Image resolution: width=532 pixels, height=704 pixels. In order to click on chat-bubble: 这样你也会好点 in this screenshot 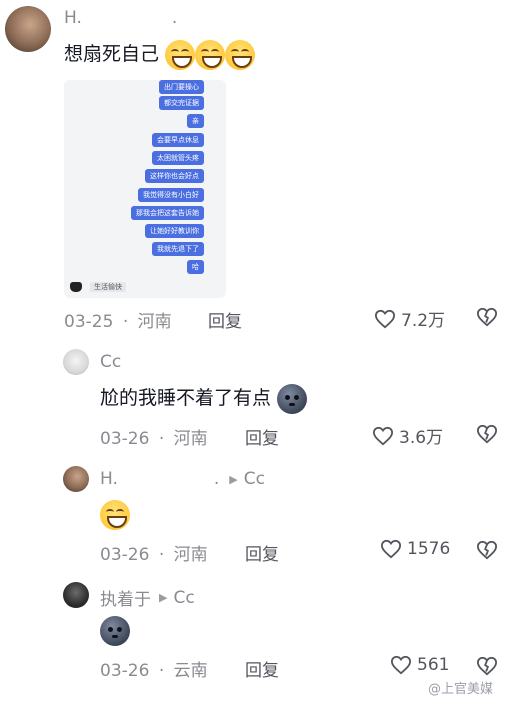, I will do `click(174, 176)`.